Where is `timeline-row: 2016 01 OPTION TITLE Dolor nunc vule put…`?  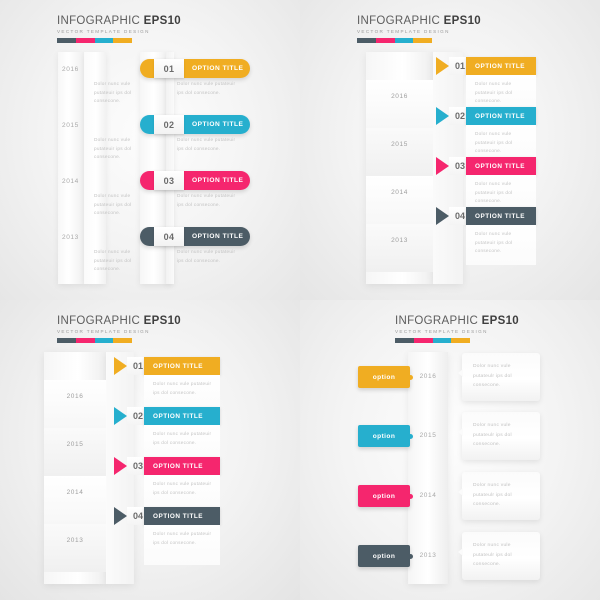 timeline-row: 2016 01 OPTION TITLE Dolor nunc vule put… is located at coordinates (150, 90).